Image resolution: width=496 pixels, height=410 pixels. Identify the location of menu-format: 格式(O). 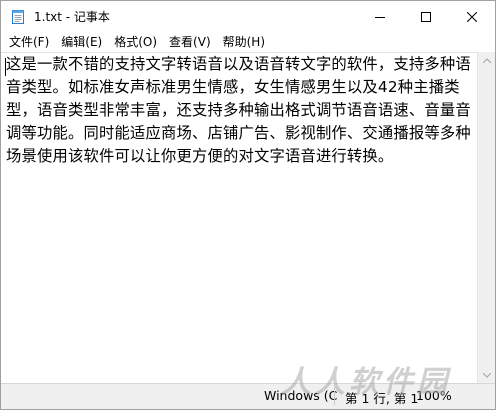
(135, 42).